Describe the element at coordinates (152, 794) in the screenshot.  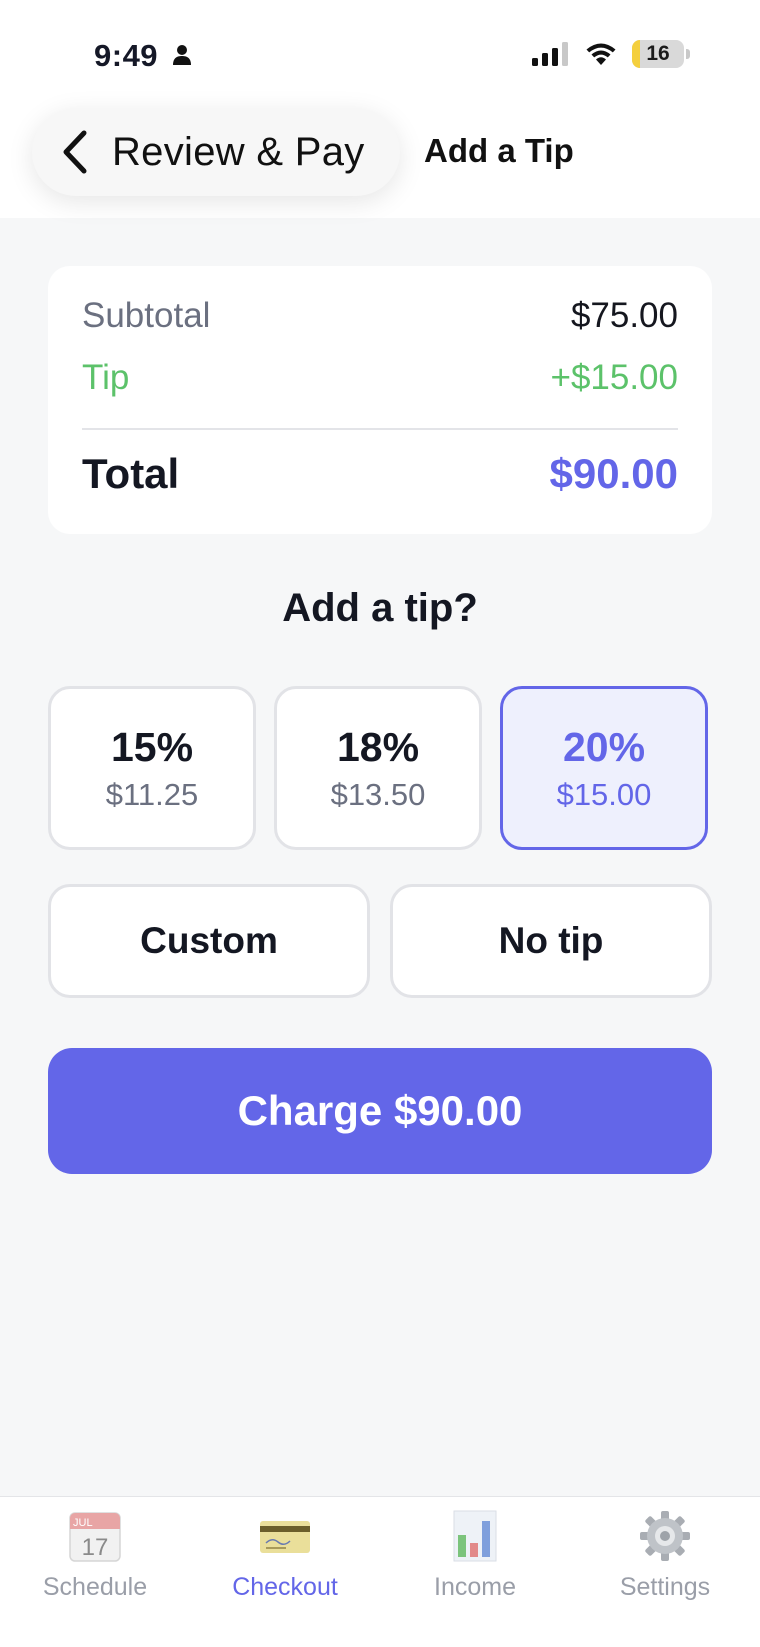
I see `tip-option-amount: $11.25` at that location.